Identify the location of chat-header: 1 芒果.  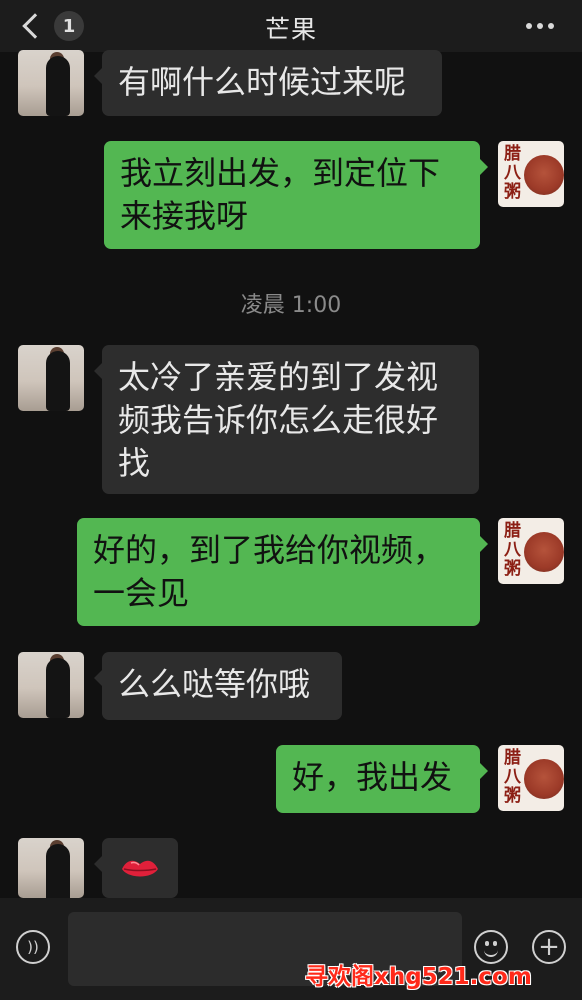
(291, 26).